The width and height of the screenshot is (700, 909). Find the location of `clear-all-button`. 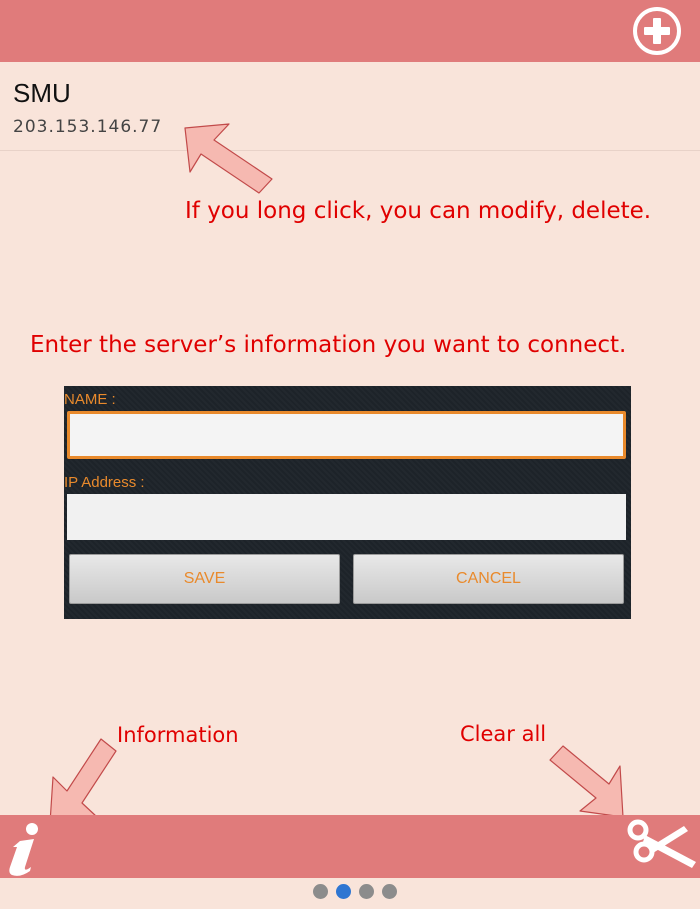

clear-all-button is located at coordinates (662, 845).